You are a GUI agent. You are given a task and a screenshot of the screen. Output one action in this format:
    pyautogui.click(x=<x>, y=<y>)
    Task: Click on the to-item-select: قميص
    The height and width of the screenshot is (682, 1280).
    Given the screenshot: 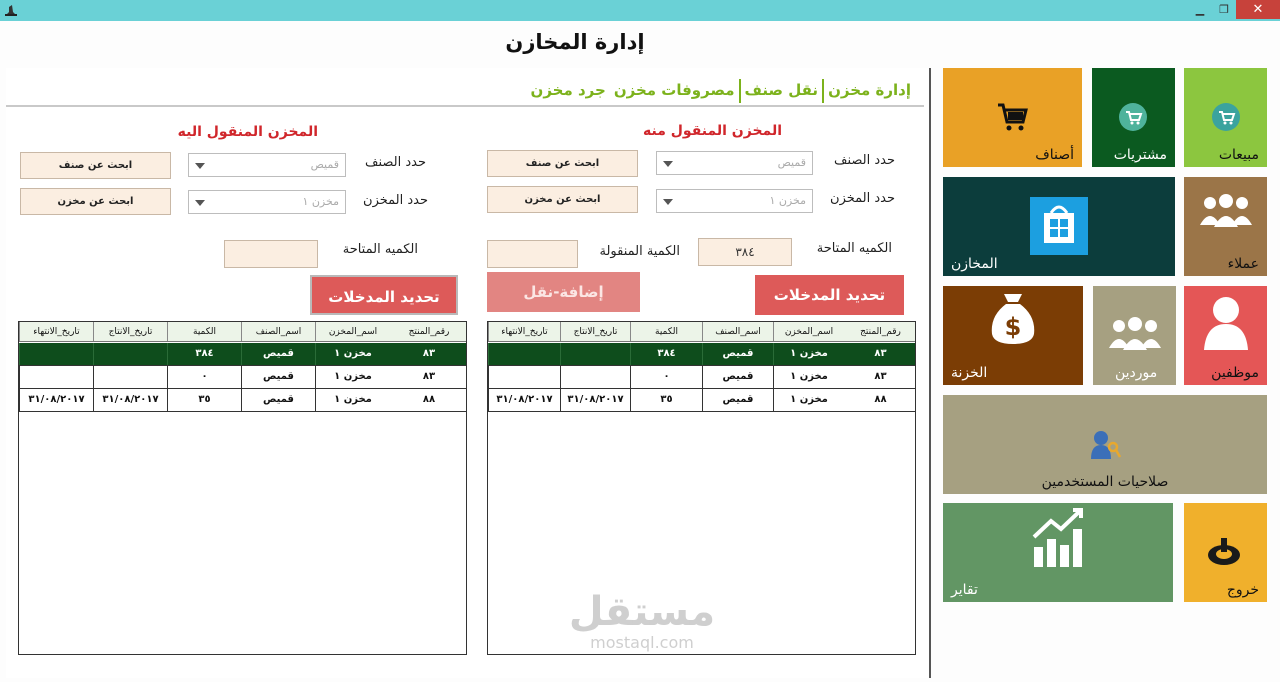 What is the action you would take?
    pyautogui.click(x=267, y=165)
    